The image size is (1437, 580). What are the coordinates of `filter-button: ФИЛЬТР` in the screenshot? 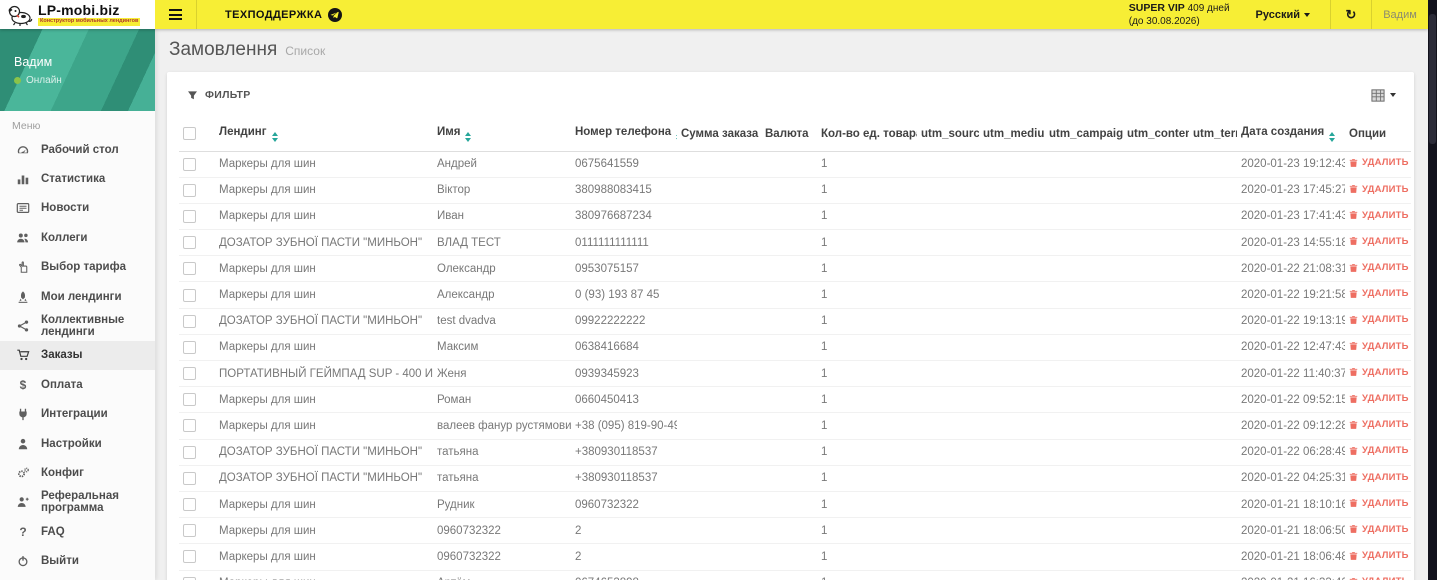 It's located at (219, 95).